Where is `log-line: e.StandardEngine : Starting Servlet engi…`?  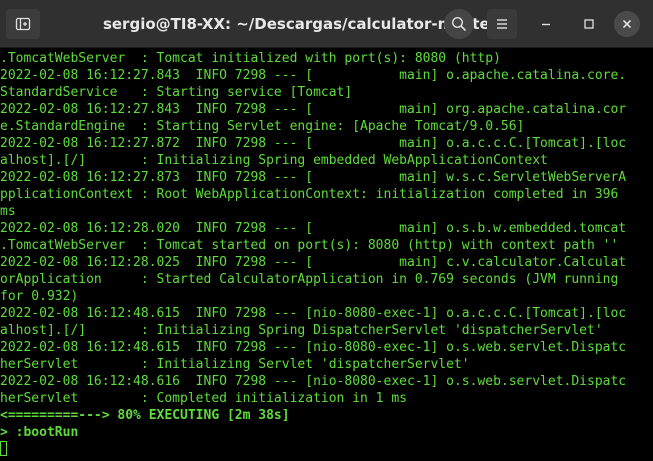 log-line: e.StandardEngine : Starting Servlet engi… is located at coordinates (262, 126).